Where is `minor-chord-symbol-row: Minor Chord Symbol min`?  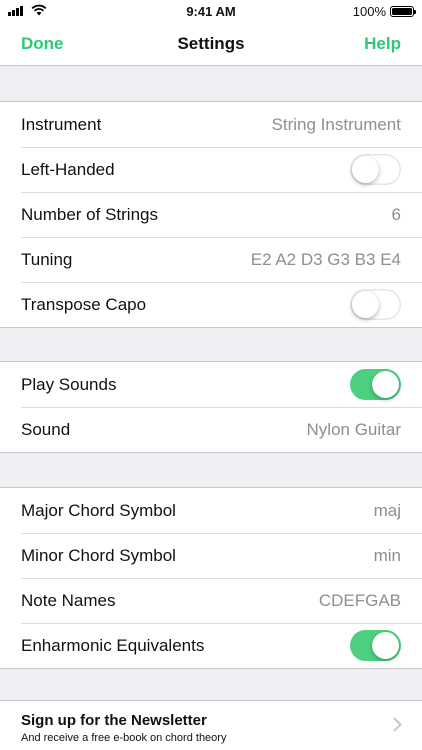 minor-chord-symbol-row: Minor Chord Symbol min is located at coordinates (211, 555).